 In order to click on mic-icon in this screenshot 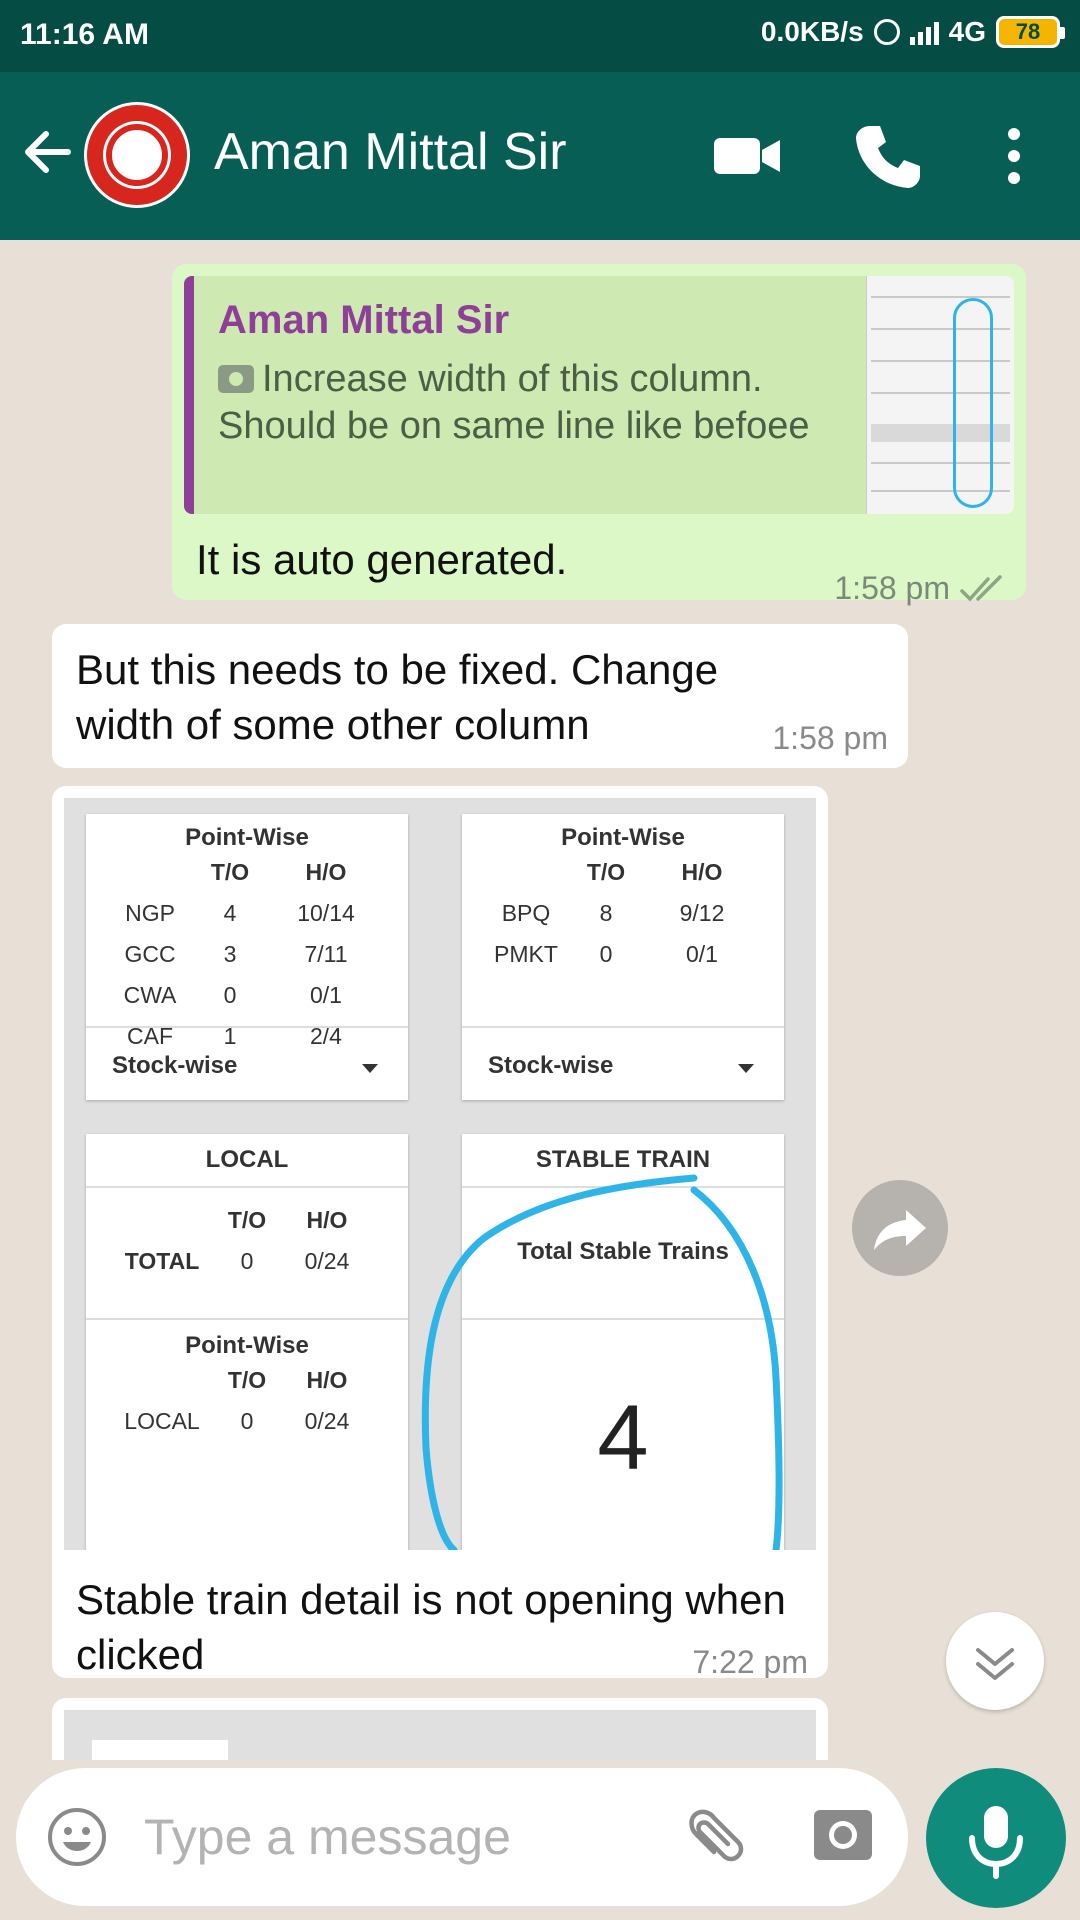, I will do `click(996, 1842)`.